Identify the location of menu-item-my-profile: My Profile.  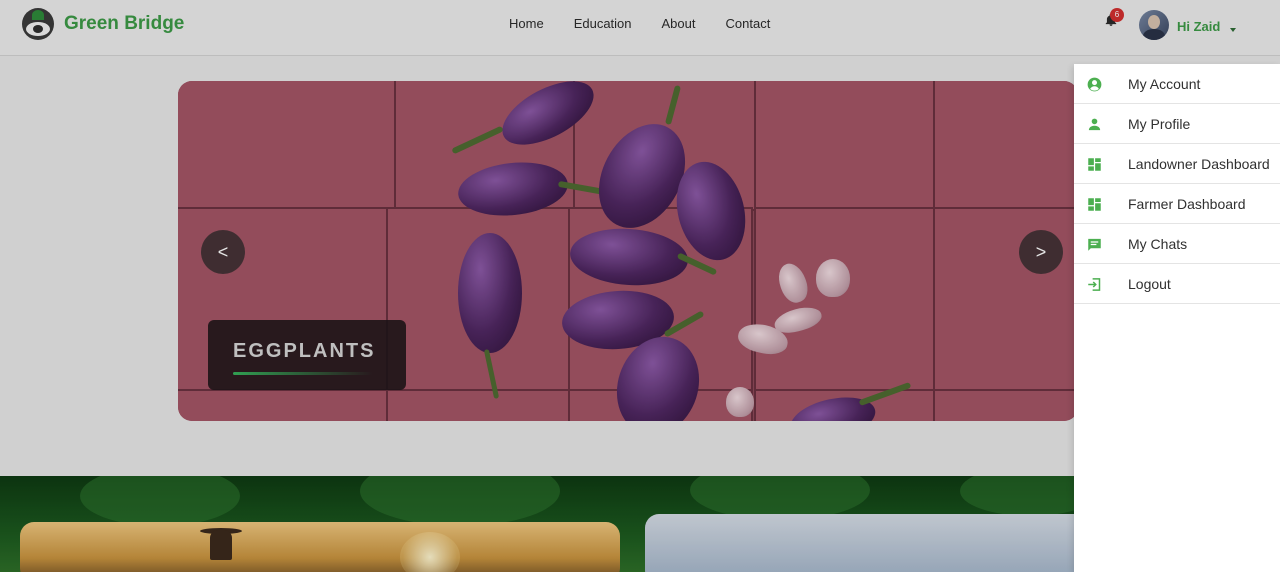
(1177, 124).